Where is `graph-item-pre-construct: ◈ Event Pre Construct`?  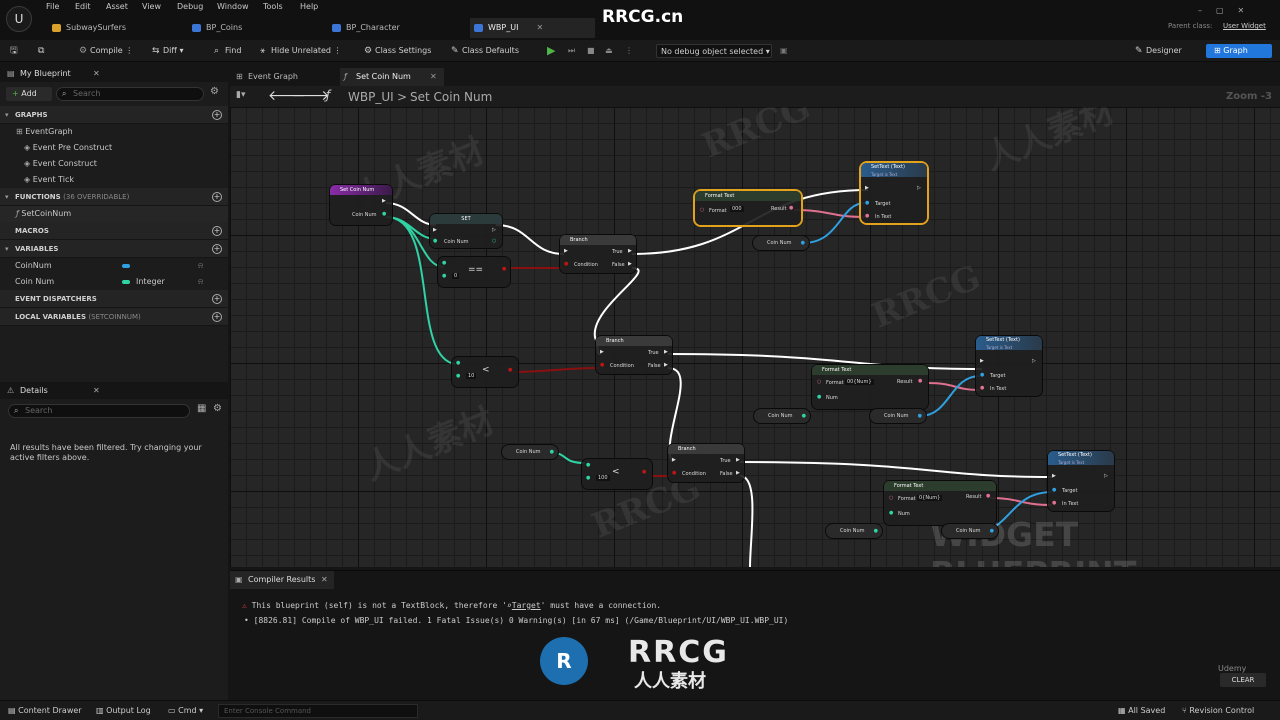
graph-item-pre-construct: ◈ Event Pre Construct is located at coordinates (114, 148).